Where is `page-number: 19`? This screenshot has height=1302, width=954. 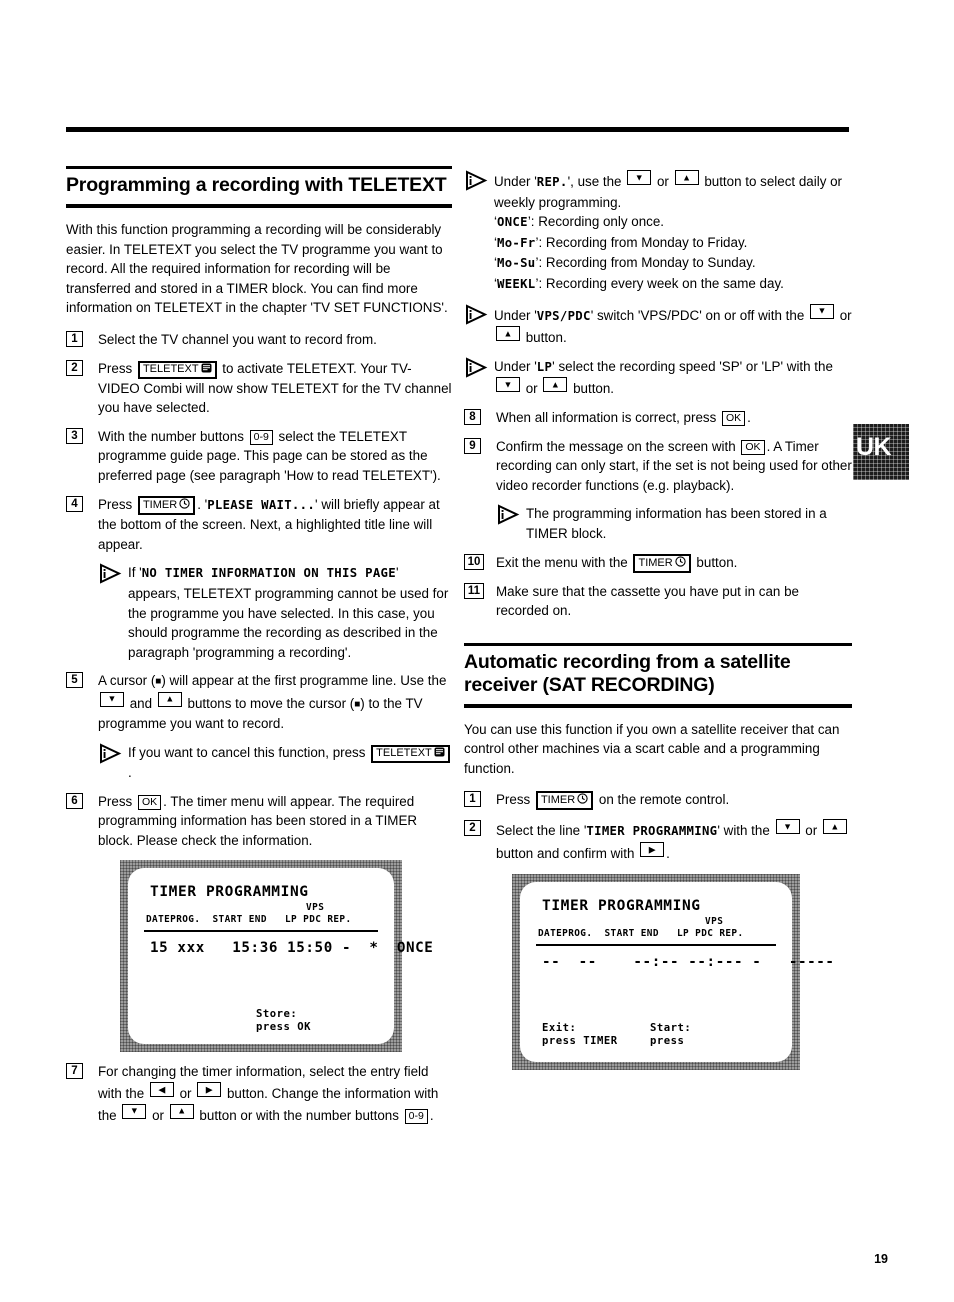
page-number: 19 is located at coordinates (881, 1259).